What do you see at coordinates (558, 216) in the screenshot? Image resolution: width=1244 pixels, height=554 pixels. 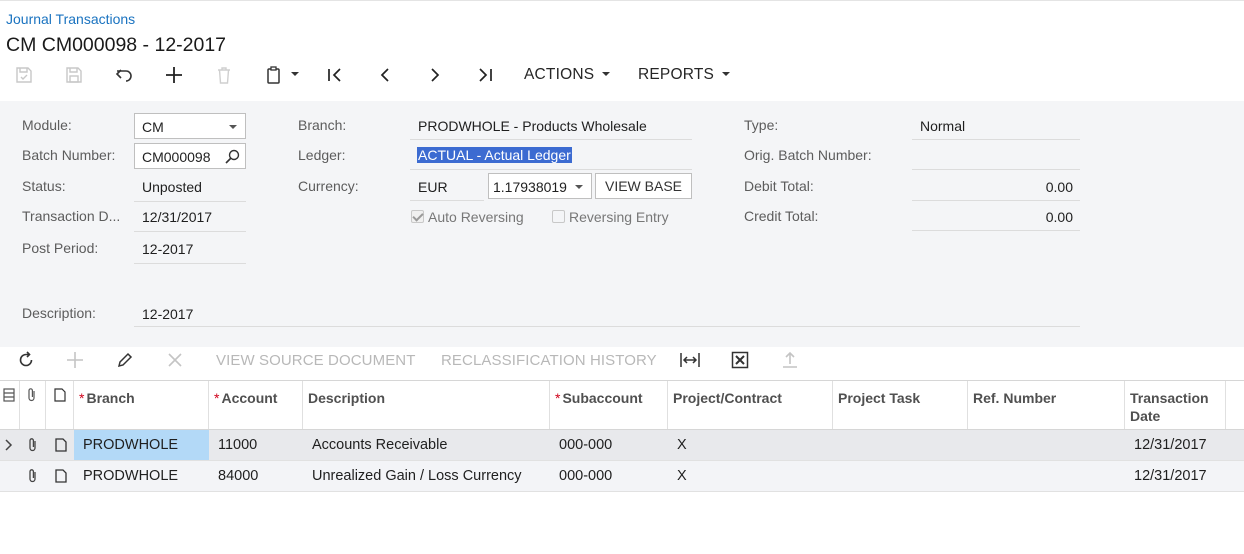 I see `reversing-entry-checkbox` at bounding box center [558, 216].